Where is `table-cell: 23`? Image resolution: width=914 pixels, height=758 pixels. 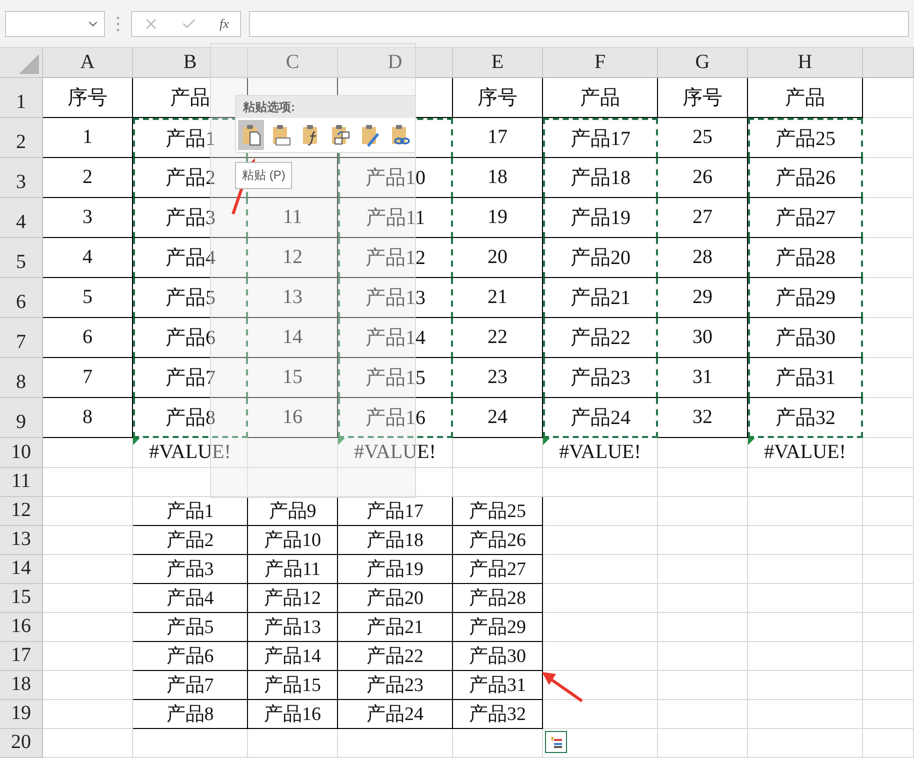 table-cell: 23 is located at coordinates (498, 378).